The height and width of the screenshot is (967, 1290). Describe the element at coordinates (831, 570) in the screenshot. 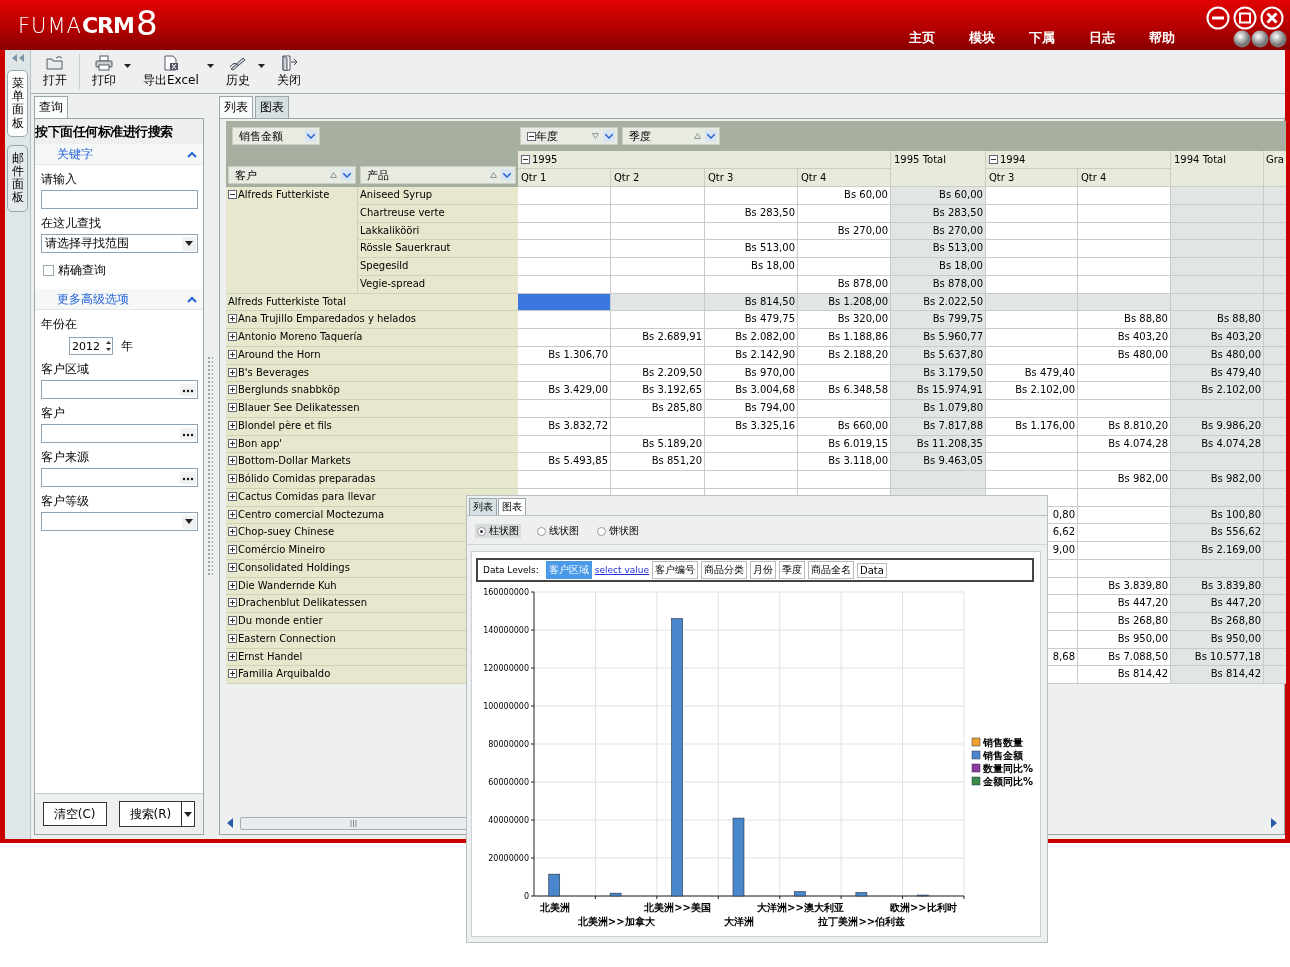

I see `level-chip: 商品全名` at that location.